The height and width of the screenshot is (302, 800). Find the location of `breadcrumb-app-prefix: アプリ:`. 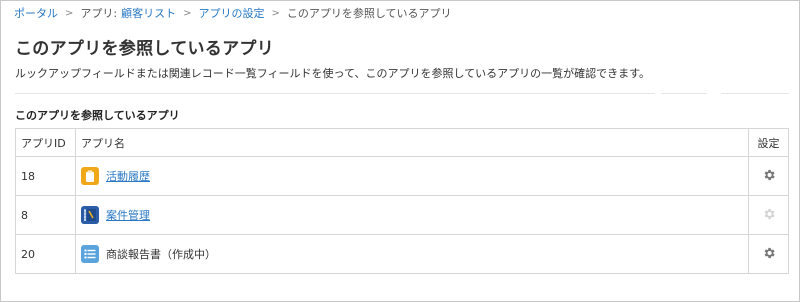

breadcrumb-app-prefix: アプリ: is located at coordinates (99, 13).